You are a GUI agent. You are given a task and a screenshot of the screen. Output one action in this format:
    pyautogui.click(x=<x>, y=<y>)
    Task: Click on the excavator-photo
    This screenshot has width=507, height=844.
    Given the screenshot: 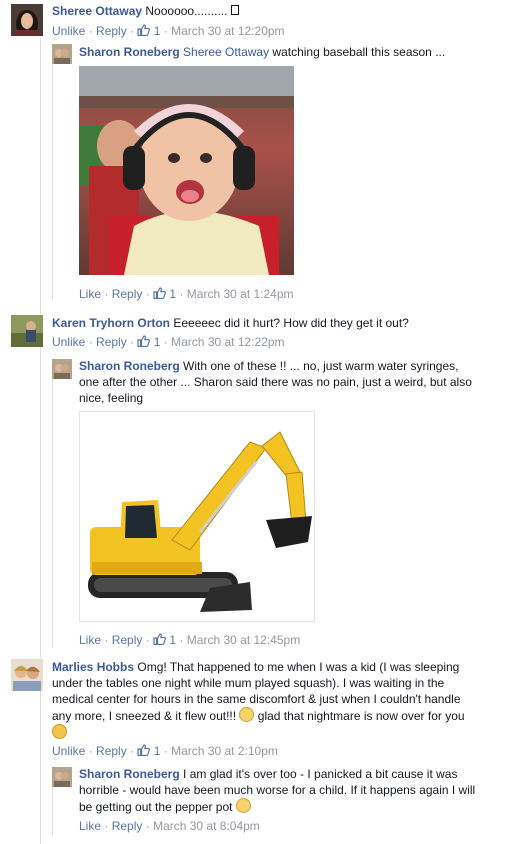 What is the action you would take?
    pyautogui.click(x=197, y=516)
    